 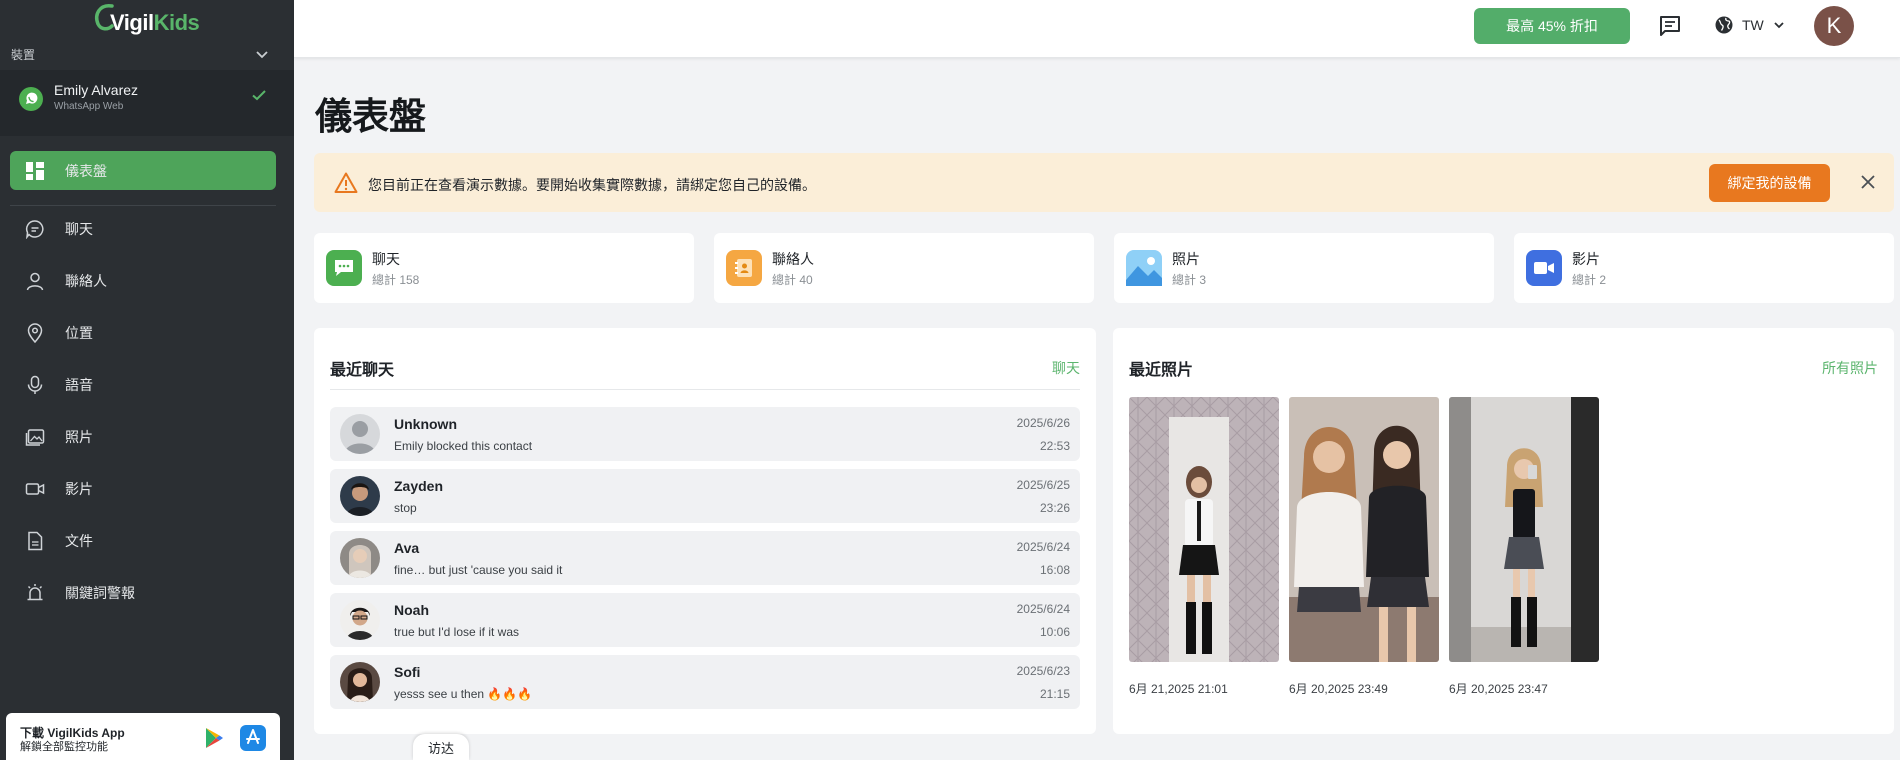 I want to click on app-download-banner: 下載 VigilKids App 解鎖全部監控功能, so click(x=143, y=736).